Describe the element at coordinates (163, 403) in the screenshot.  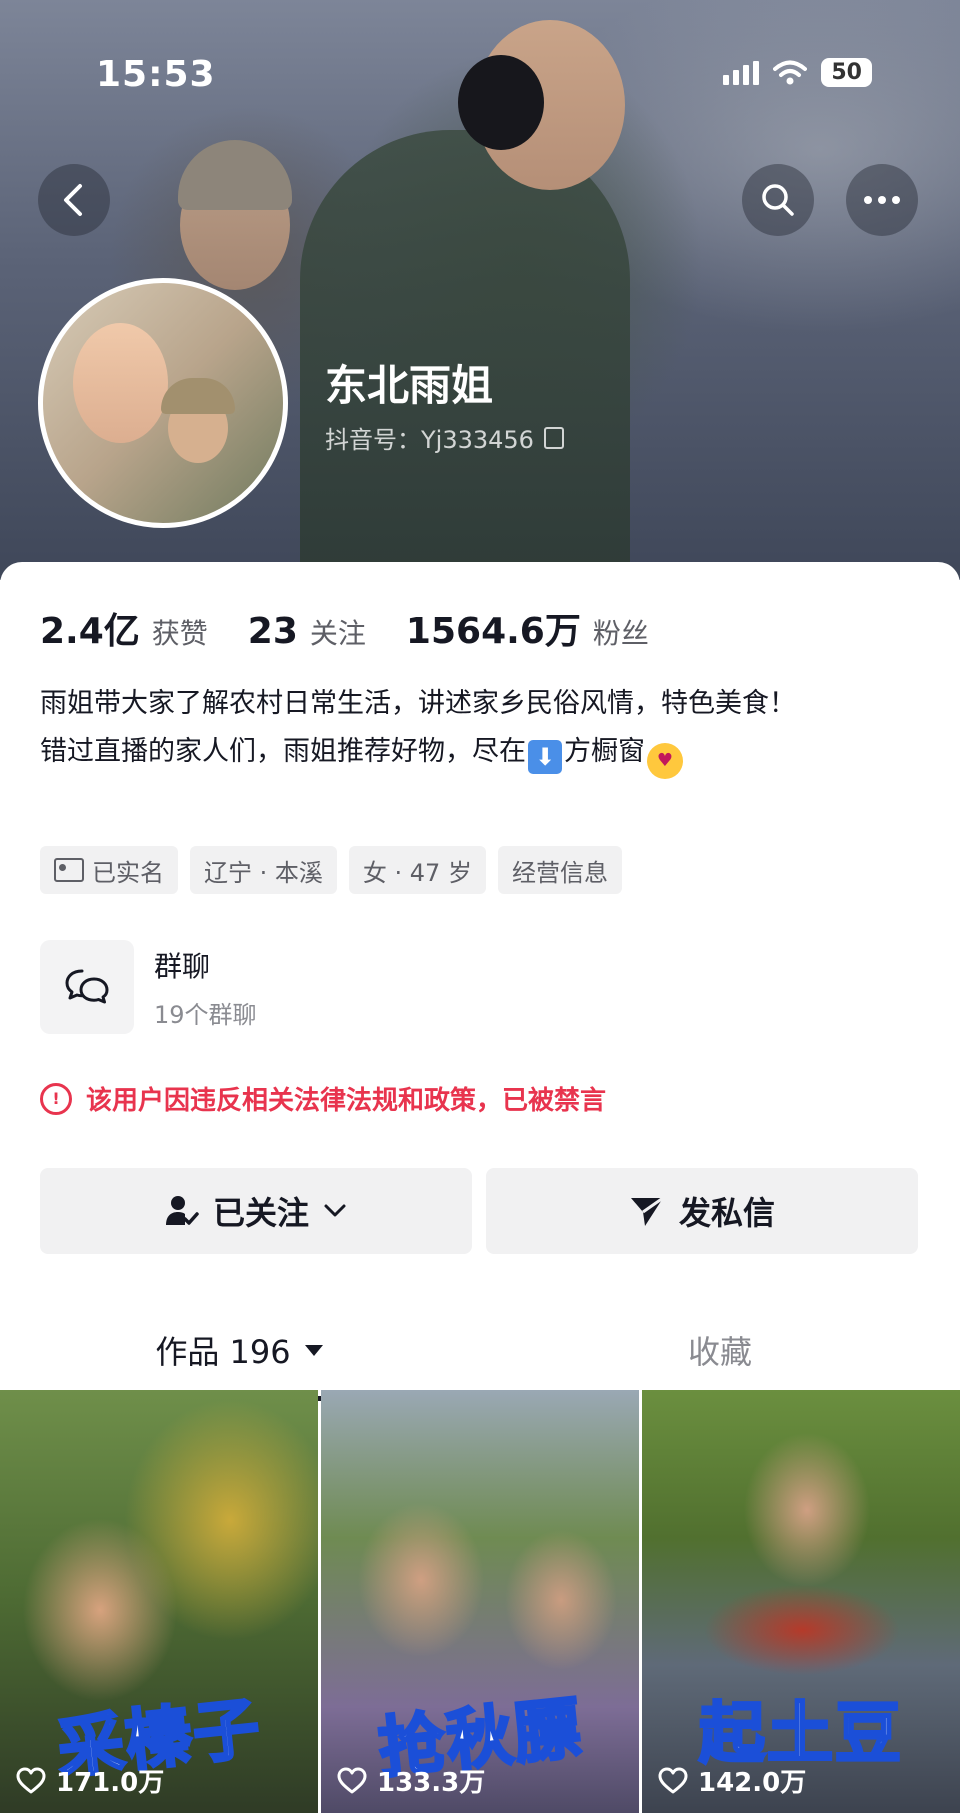
I see `avatar` at that location.